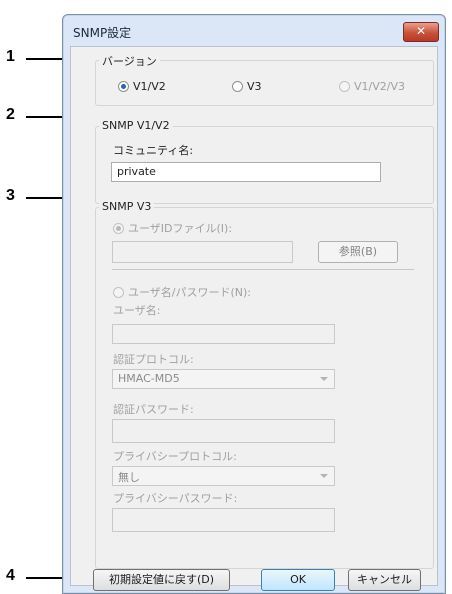 Image resolution: width=452 pixels, height=594 pixels. I want to click on radio-version-v1v2v3: V1/V2/V3, so click(372, 86).